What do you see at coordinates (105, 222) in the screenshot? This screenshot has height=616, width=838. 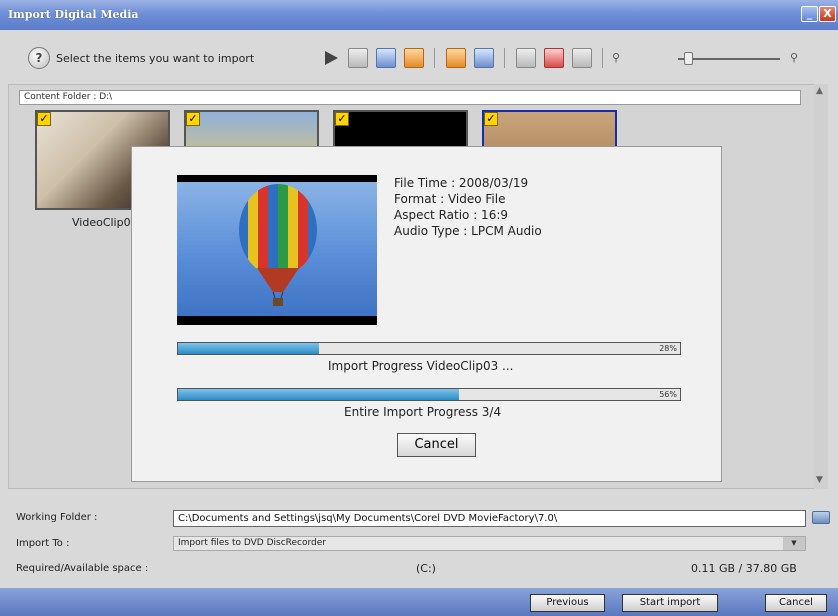 I see `thumbnail-label: VideoClip01` at bounding box center [105, 222].